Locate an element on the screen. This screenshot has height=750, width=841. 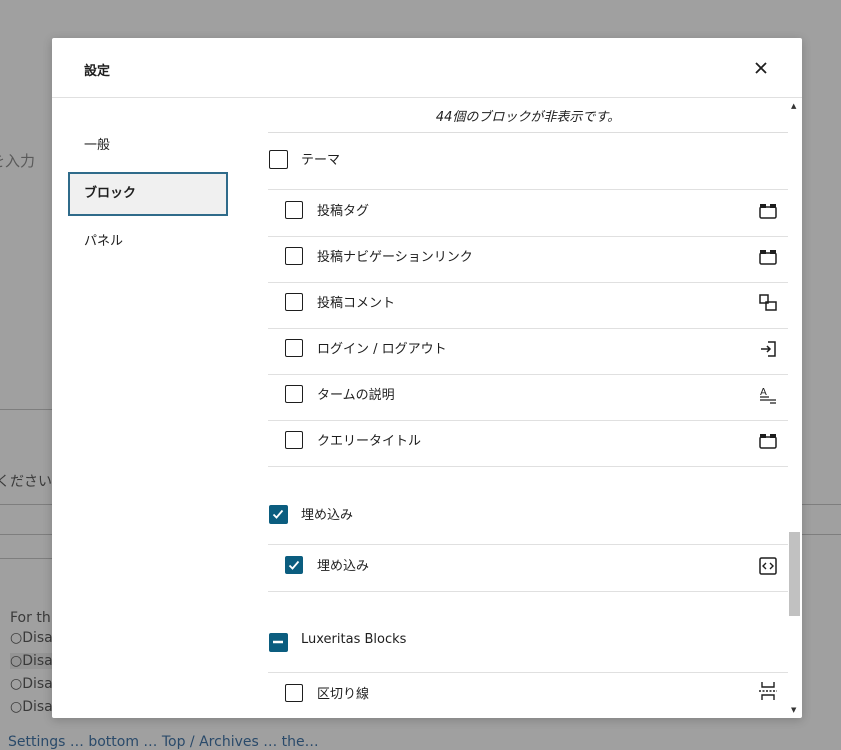
comments-icon is located at coordinates (768, 302).